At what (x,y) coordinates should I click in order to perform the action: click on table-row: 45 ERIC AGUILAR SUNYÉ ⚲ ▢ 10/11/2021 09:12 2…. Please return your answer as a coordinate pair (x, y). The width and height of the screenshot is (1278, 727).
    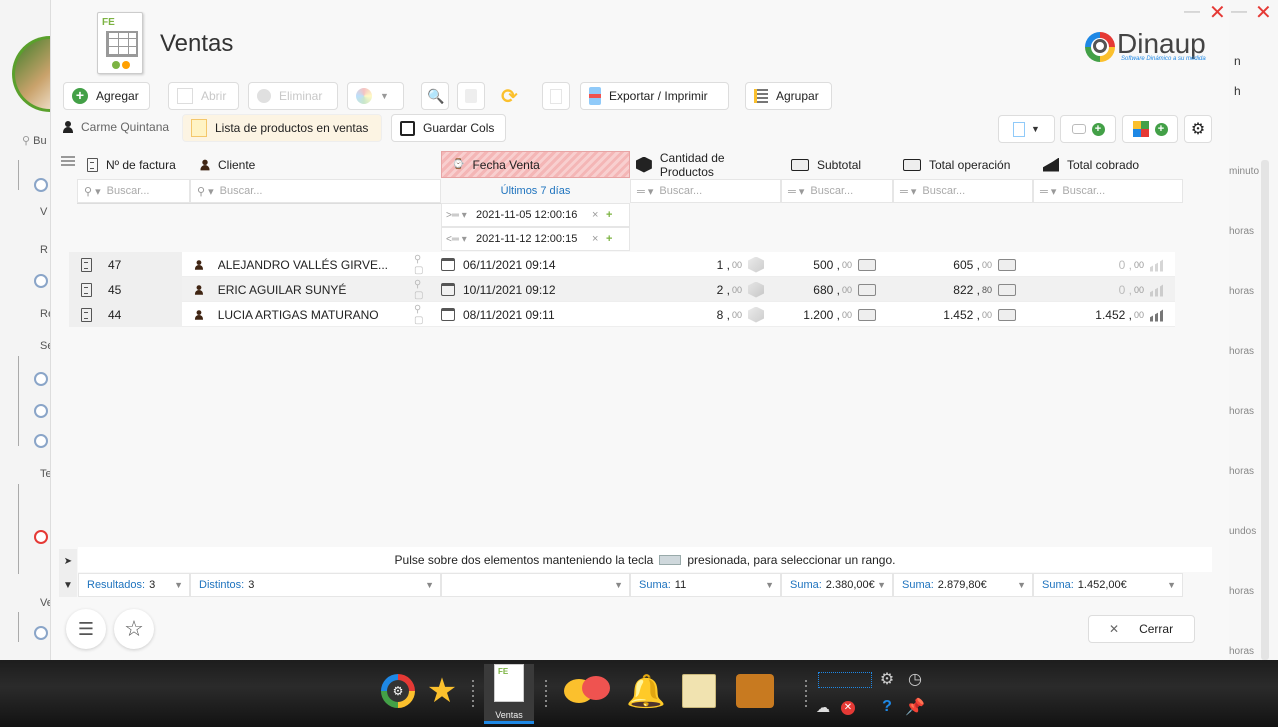
    Looking at the image, I should click on (622, 289).